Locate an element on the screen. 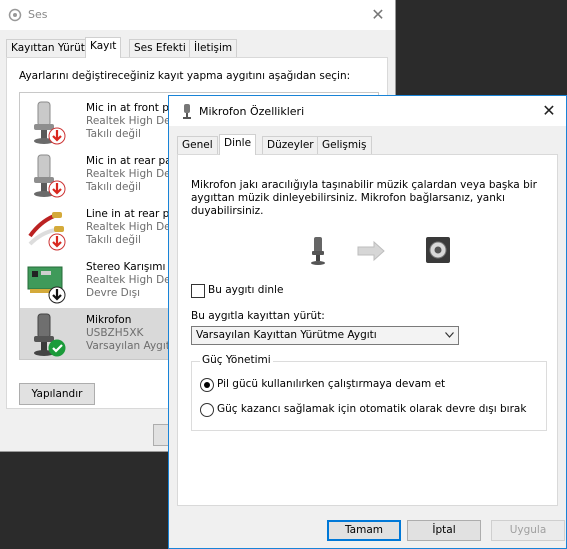 The width and height of the screenshot is (567, 549). apply-button: Uygula is located at coordinates (528, 530).